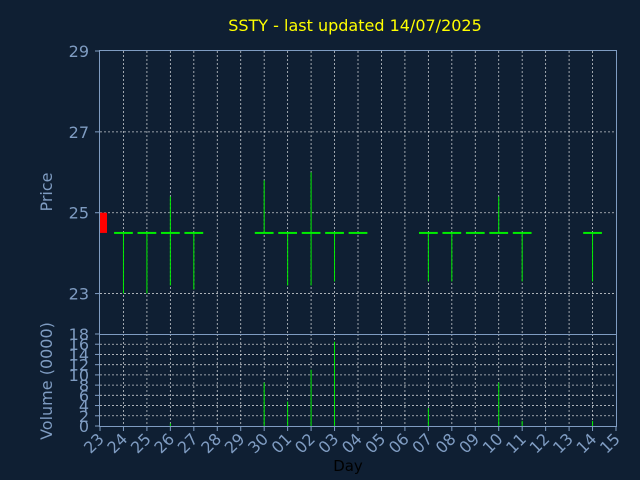 The image size is (640, 480). Describe the element at coordinates (348, 466) in the screenshot. I see `x-axis-title: Day` at that location.